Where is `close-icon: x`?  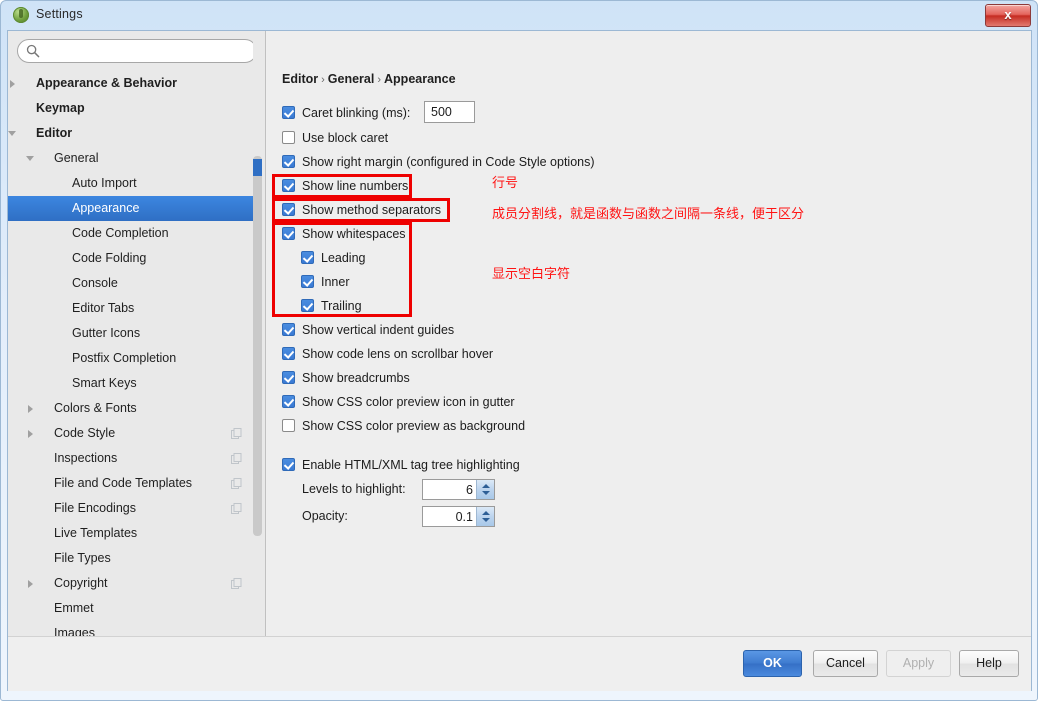 close-icon: x is located at coordinates (1008, 14).